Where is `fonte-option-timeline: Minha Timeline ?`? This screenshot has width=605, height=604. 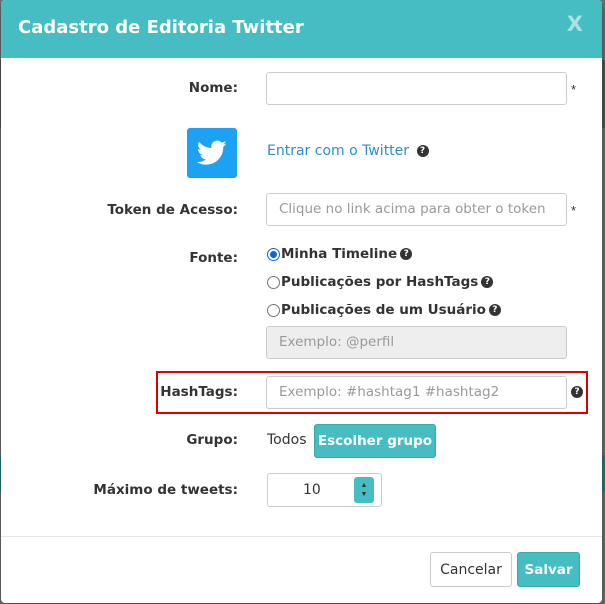
fonte-option-timeline: Minha Timeline ? is located at coordinates (340, 254).